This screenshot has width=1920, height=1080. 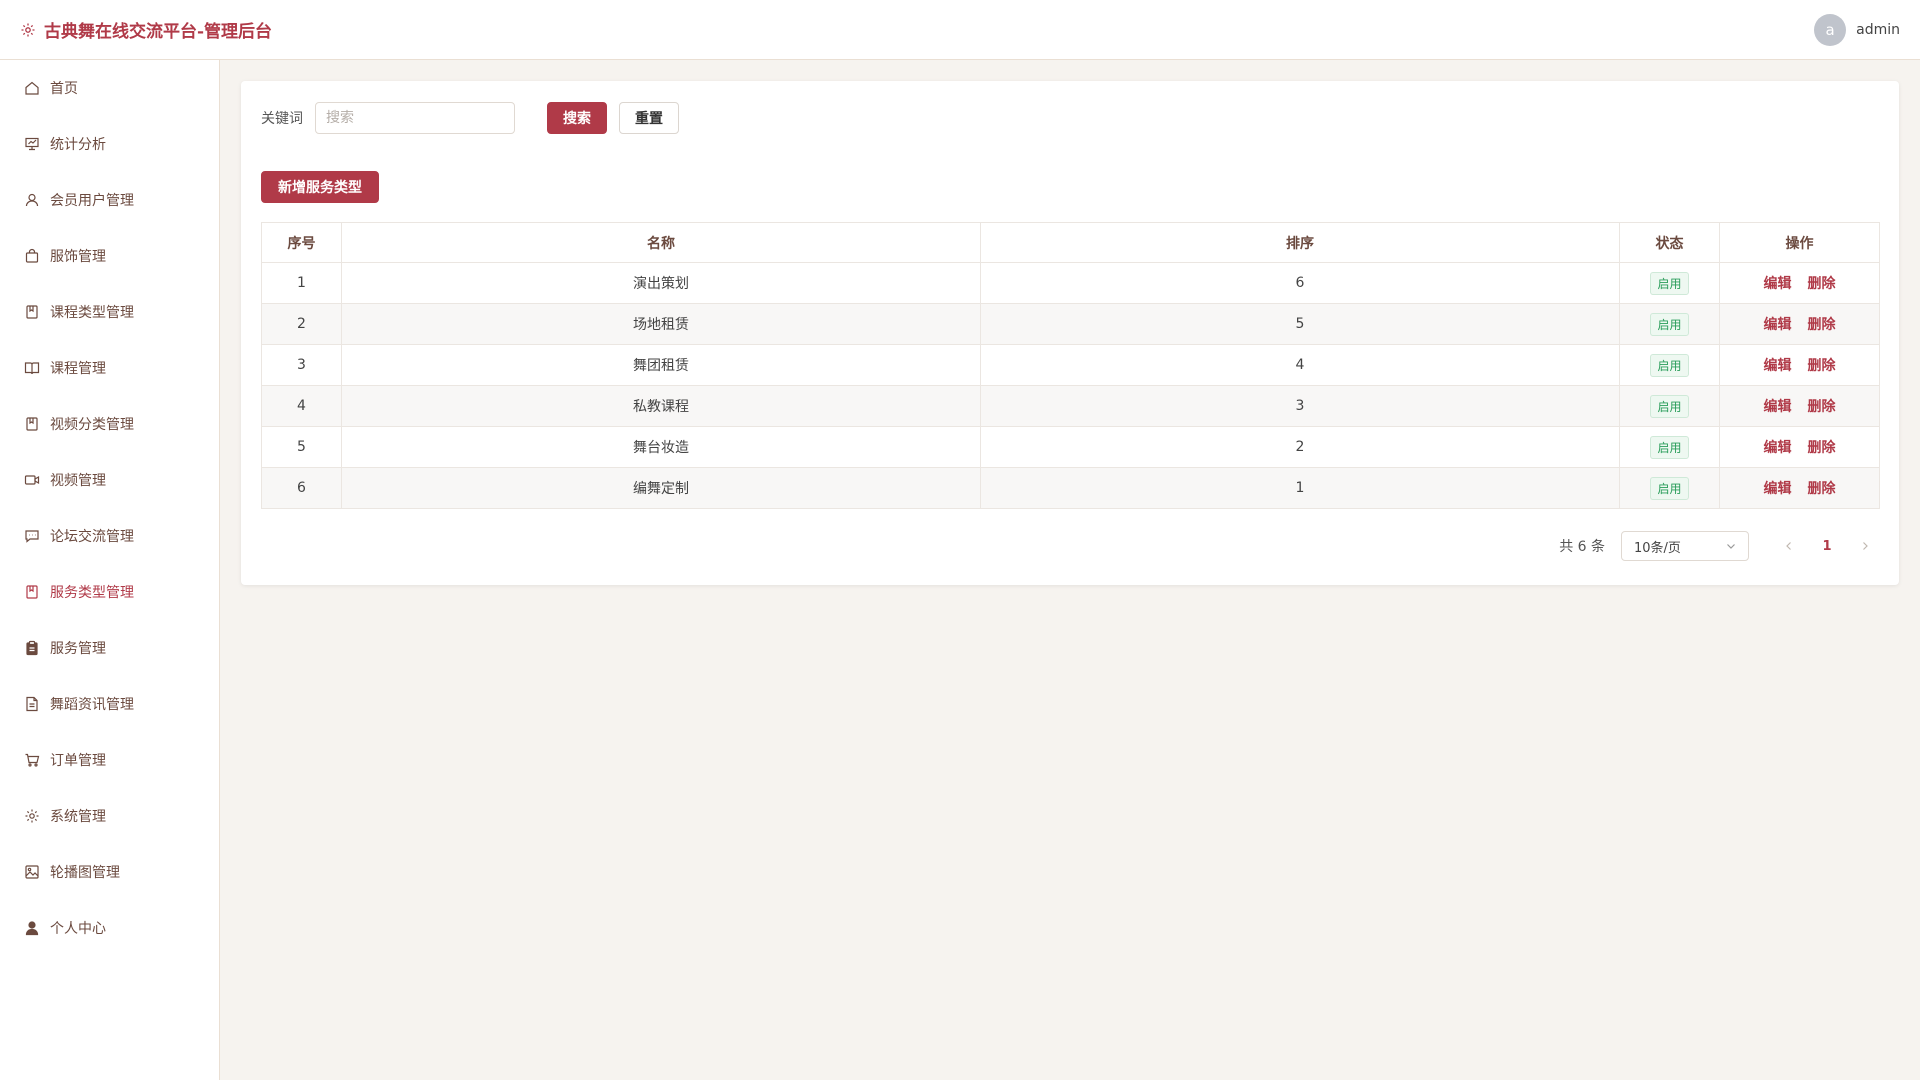 I want to click on sidebar-item-dance-news: 舞蹈资讯管理, so click(x=109, y=704).